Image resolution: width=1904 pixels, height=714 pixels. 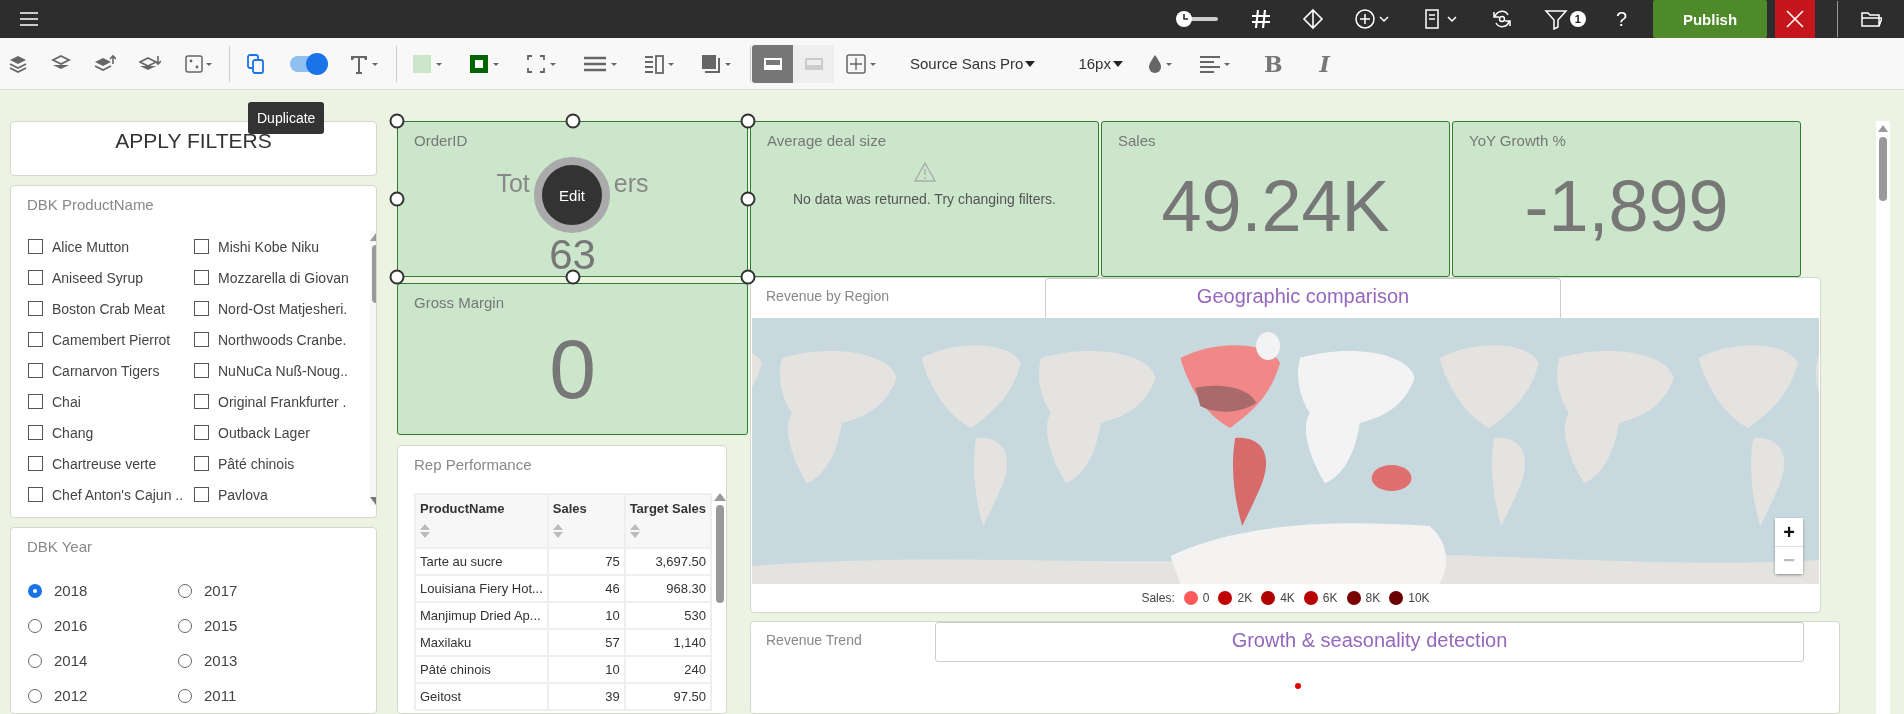 I want to click on diamond-icon, so click(x=1312, y=19).